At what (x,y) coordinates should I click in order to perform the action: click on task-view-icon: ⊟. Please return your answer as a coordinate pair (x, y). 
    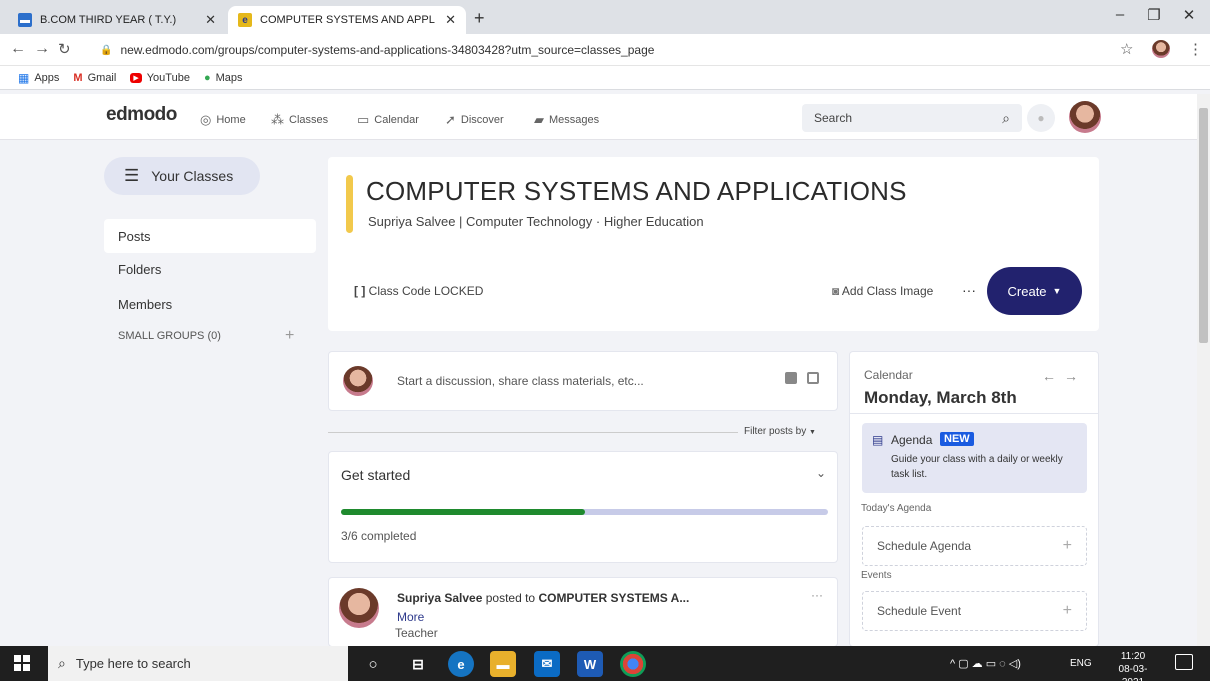
    Looking at the image, I should click on (418, 664).